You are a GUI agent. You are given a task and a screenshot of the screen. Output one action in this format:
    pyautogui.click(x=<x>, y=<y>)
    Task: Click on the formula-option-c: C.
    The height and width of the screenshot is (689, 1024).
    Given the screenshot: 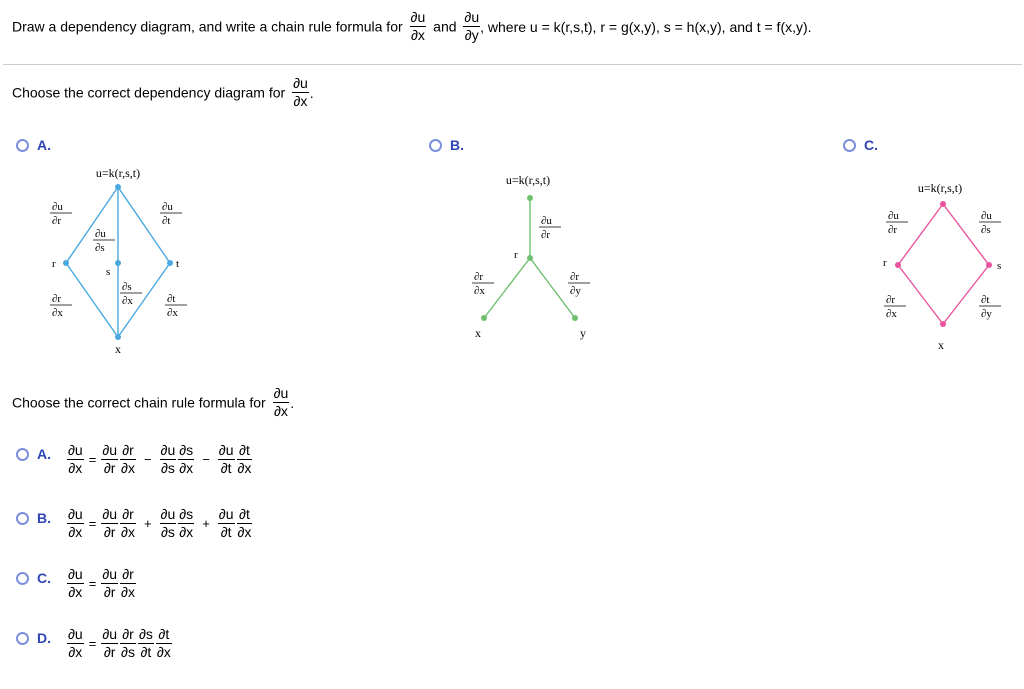 What is the action you would take?
    pyautogui.click(x=33, y=578)
    